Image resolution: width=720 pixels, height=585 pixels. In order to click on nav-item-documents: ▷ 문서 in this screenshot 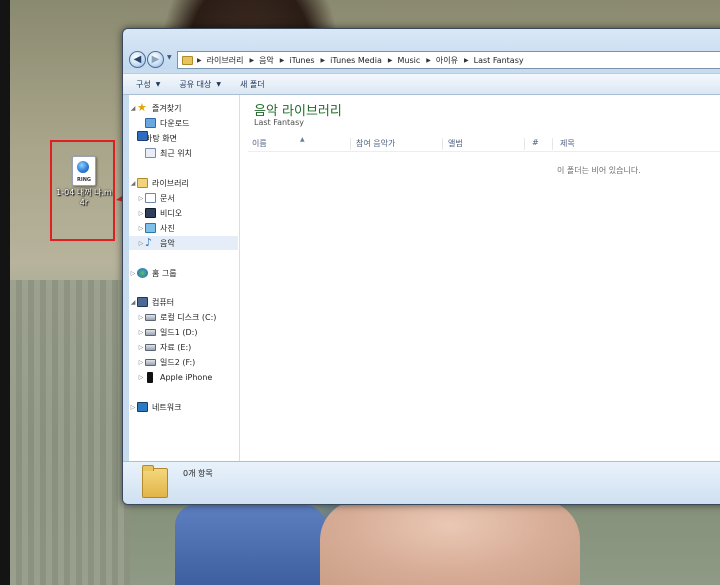, I will do `click(156, 198)`.